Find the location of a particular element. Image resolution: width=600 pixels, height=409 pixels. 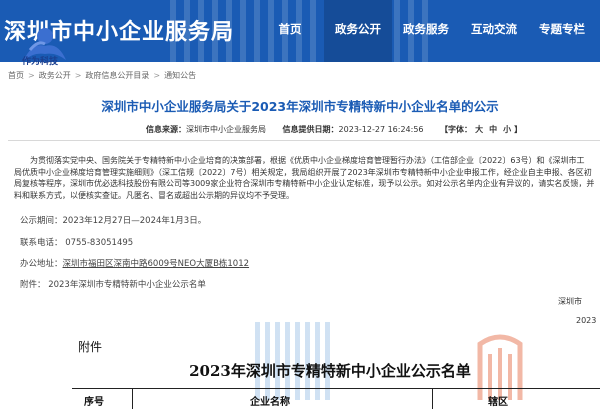

nav-item-services: 政务服务 is located at coordinates (426, 31).